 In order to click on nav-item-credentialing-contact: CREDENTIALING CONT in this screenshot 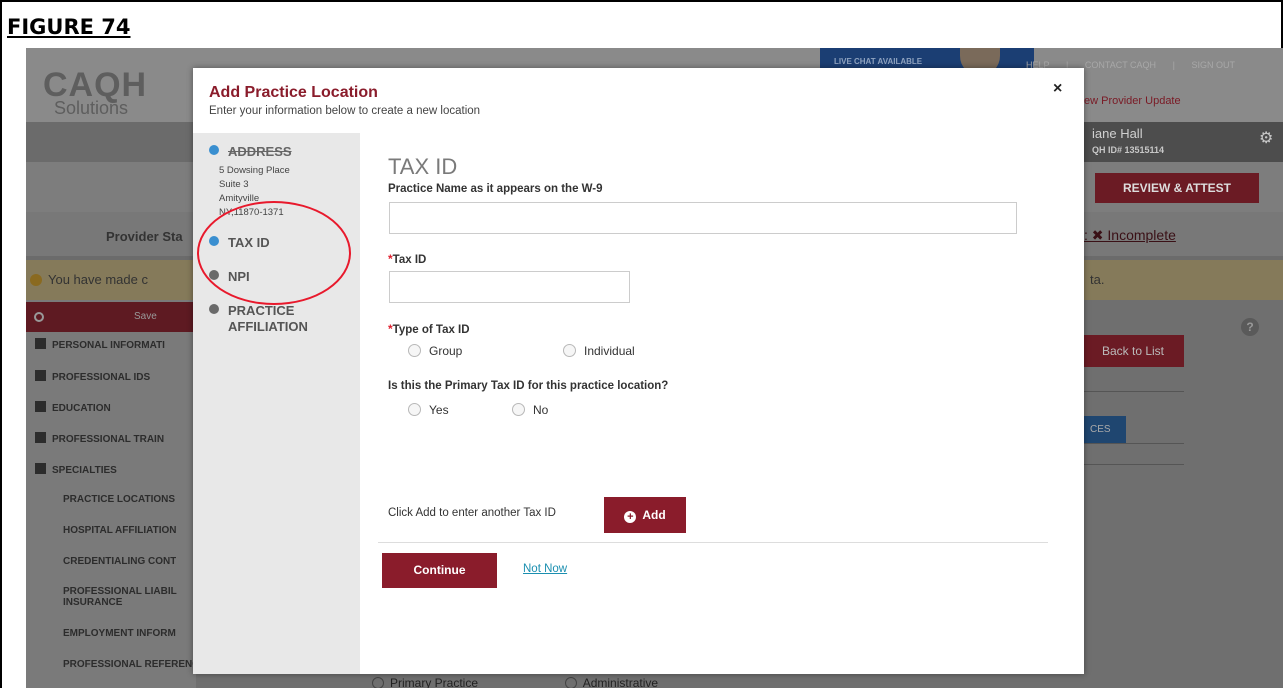, I will do `click(101, 561)`.